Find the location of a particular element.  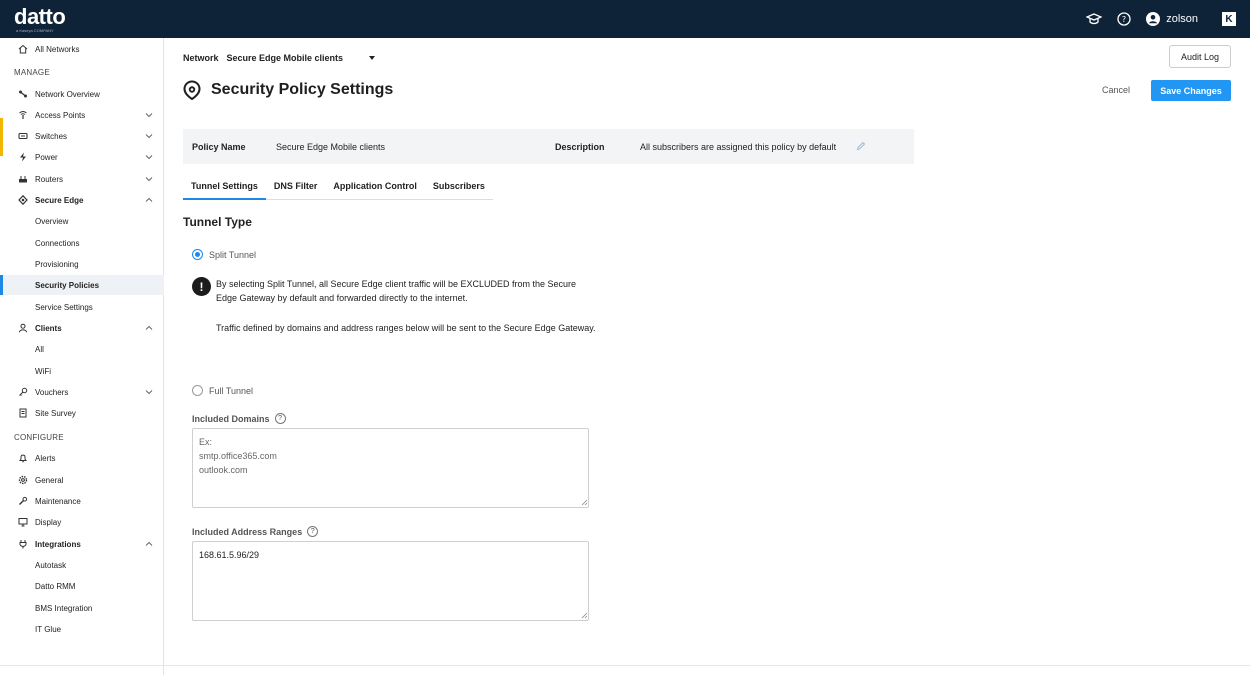

full-tunnel-label: Full Tunnel is located at coordinates (231, 390).